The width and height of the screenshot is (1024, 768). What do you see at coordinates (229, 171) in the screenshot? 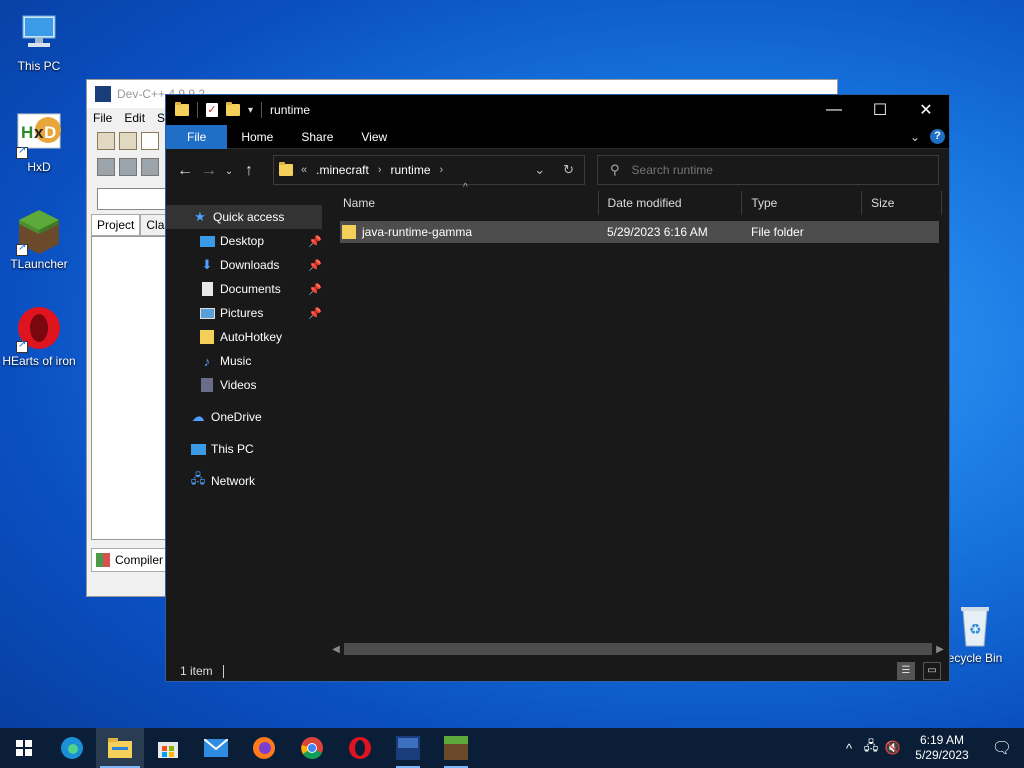
I see `recent-locations-chevron-icon: ⌄` at bounding box center [229, 171].